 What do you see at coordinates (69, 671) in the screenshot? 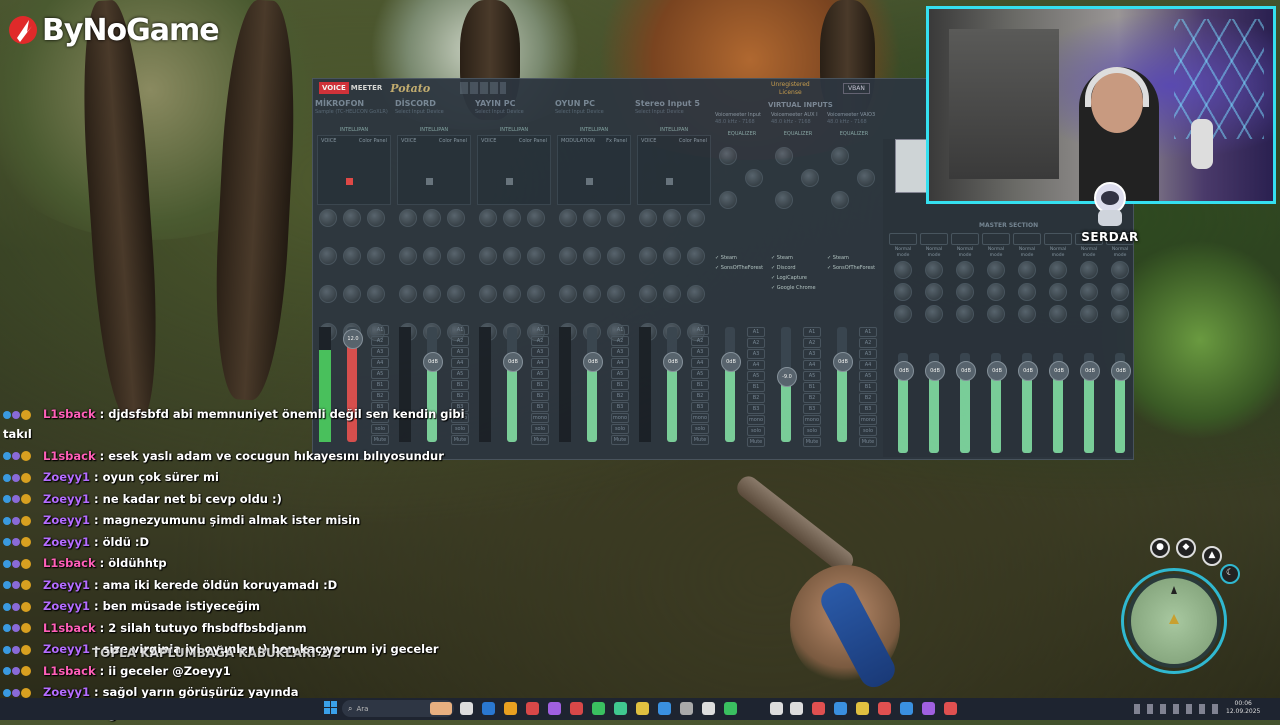
I see `chat-username: L1sback` at bounding box center [69, 671].